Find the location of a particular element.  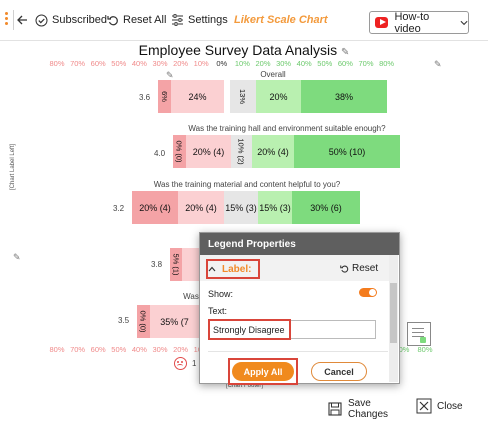

chart-label-left: [Chart Label Left] is located at coordinates (13, 167).